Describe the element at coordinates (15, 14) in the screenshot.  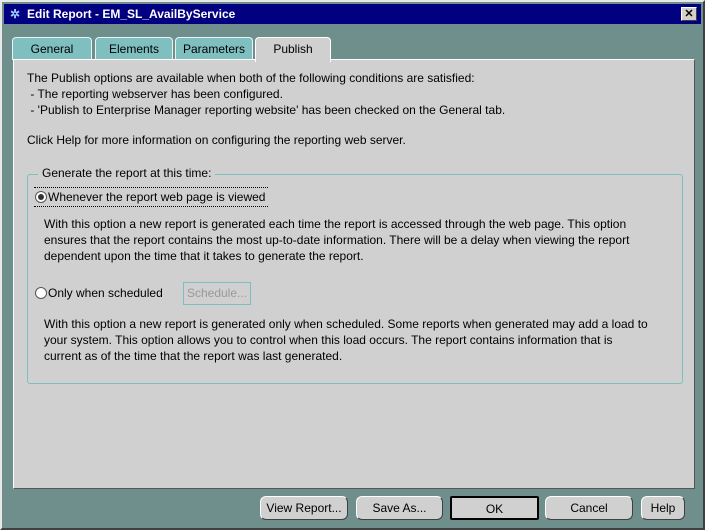
I see `app-icon: ✲` at that location.